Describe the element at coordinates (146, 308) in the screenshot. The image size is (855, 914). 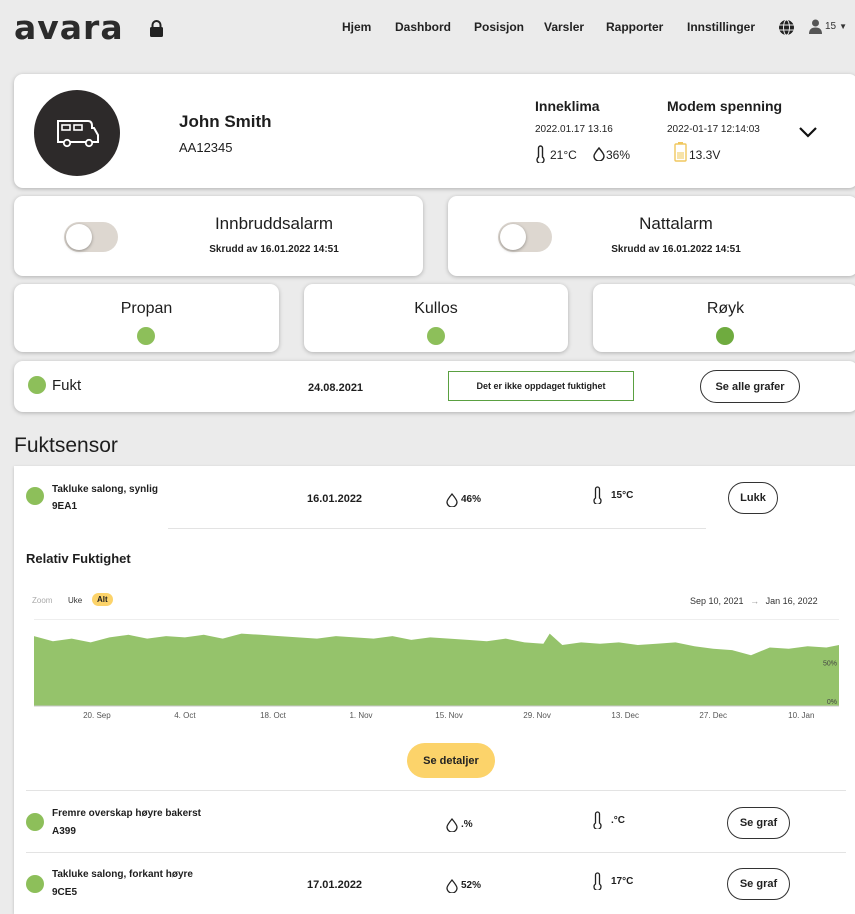
I see `sensor-label: Propan` at that location.